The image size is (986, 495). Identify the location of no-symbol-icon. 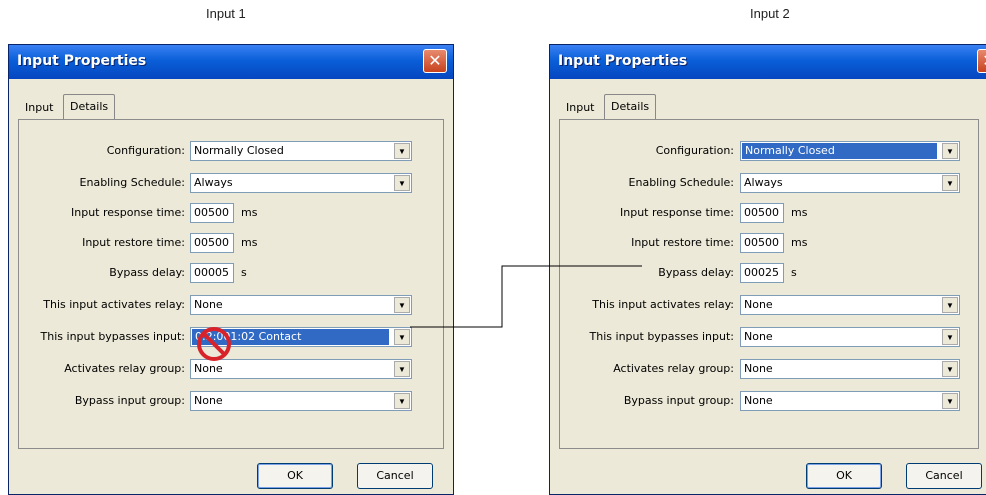
(214, 344).